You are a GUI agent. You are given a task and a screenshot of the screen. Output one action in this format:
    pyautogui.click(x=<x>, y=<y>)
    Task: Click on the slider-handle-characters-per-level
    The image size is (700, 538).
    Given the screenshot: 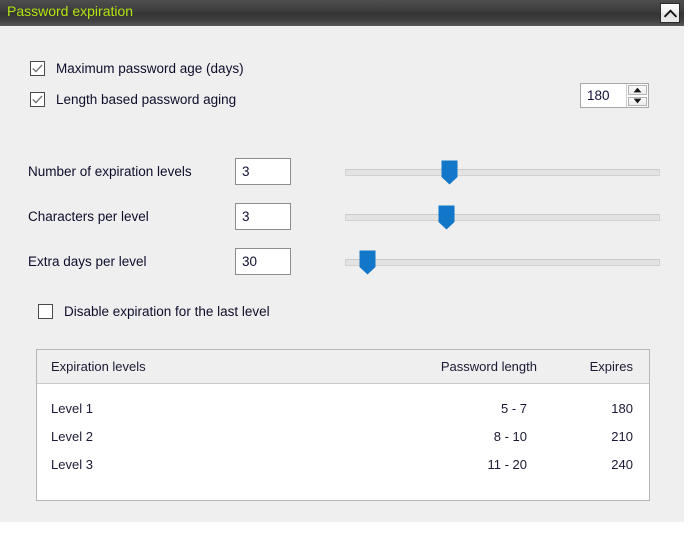 What is the action you would take?
    pyautogui.click(x=446, y=217)
    